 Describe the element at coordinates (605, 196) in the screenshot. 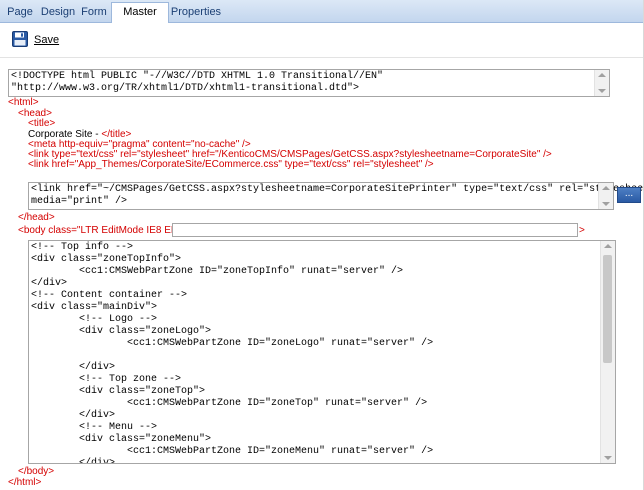

I see `head-extra-scrollbar` at that location.